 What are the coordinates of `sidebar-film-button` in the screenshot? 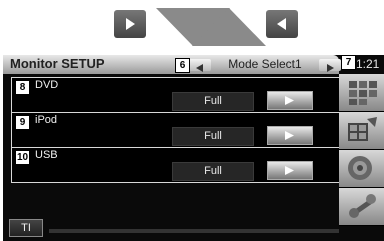 It's located at (361, 131).